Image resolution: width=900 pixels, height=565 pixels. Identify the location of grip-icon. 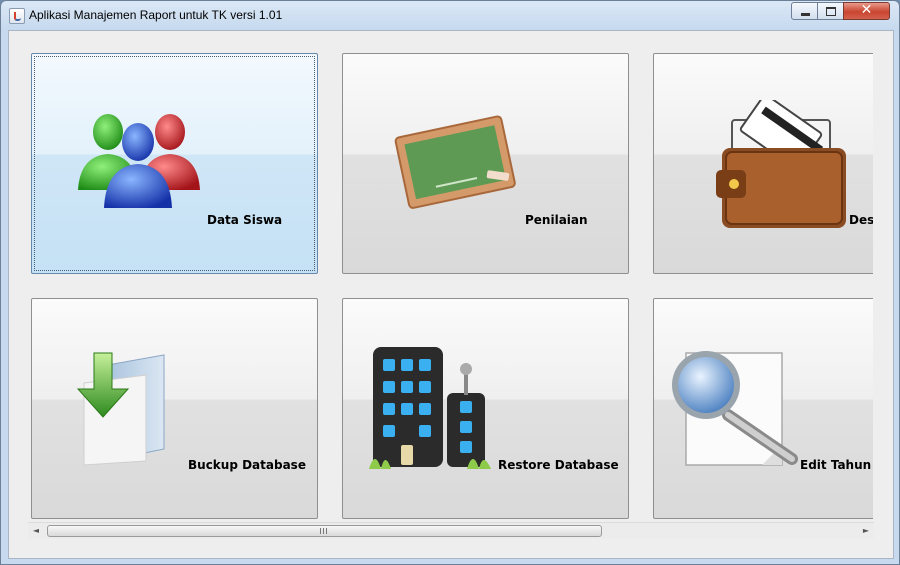
(324, 531).